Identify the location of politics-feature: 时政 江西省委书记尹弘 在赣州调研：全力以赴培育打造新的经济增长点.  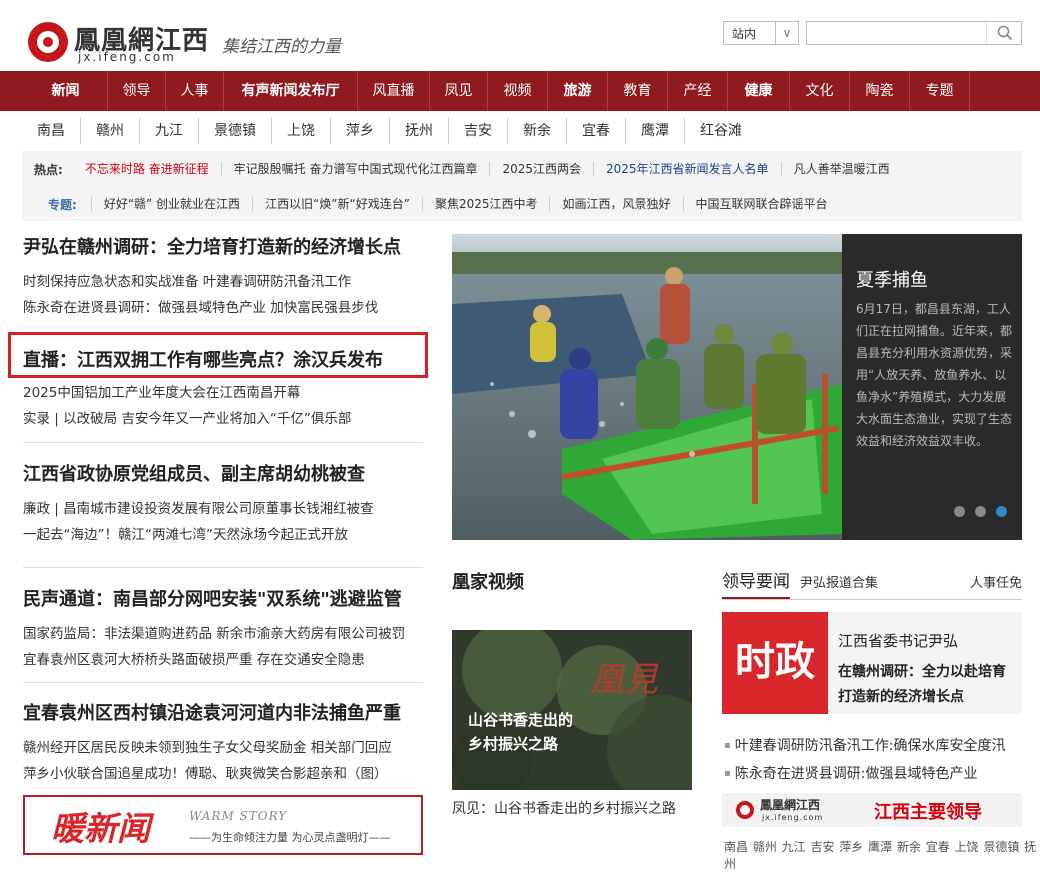
(872, 663).